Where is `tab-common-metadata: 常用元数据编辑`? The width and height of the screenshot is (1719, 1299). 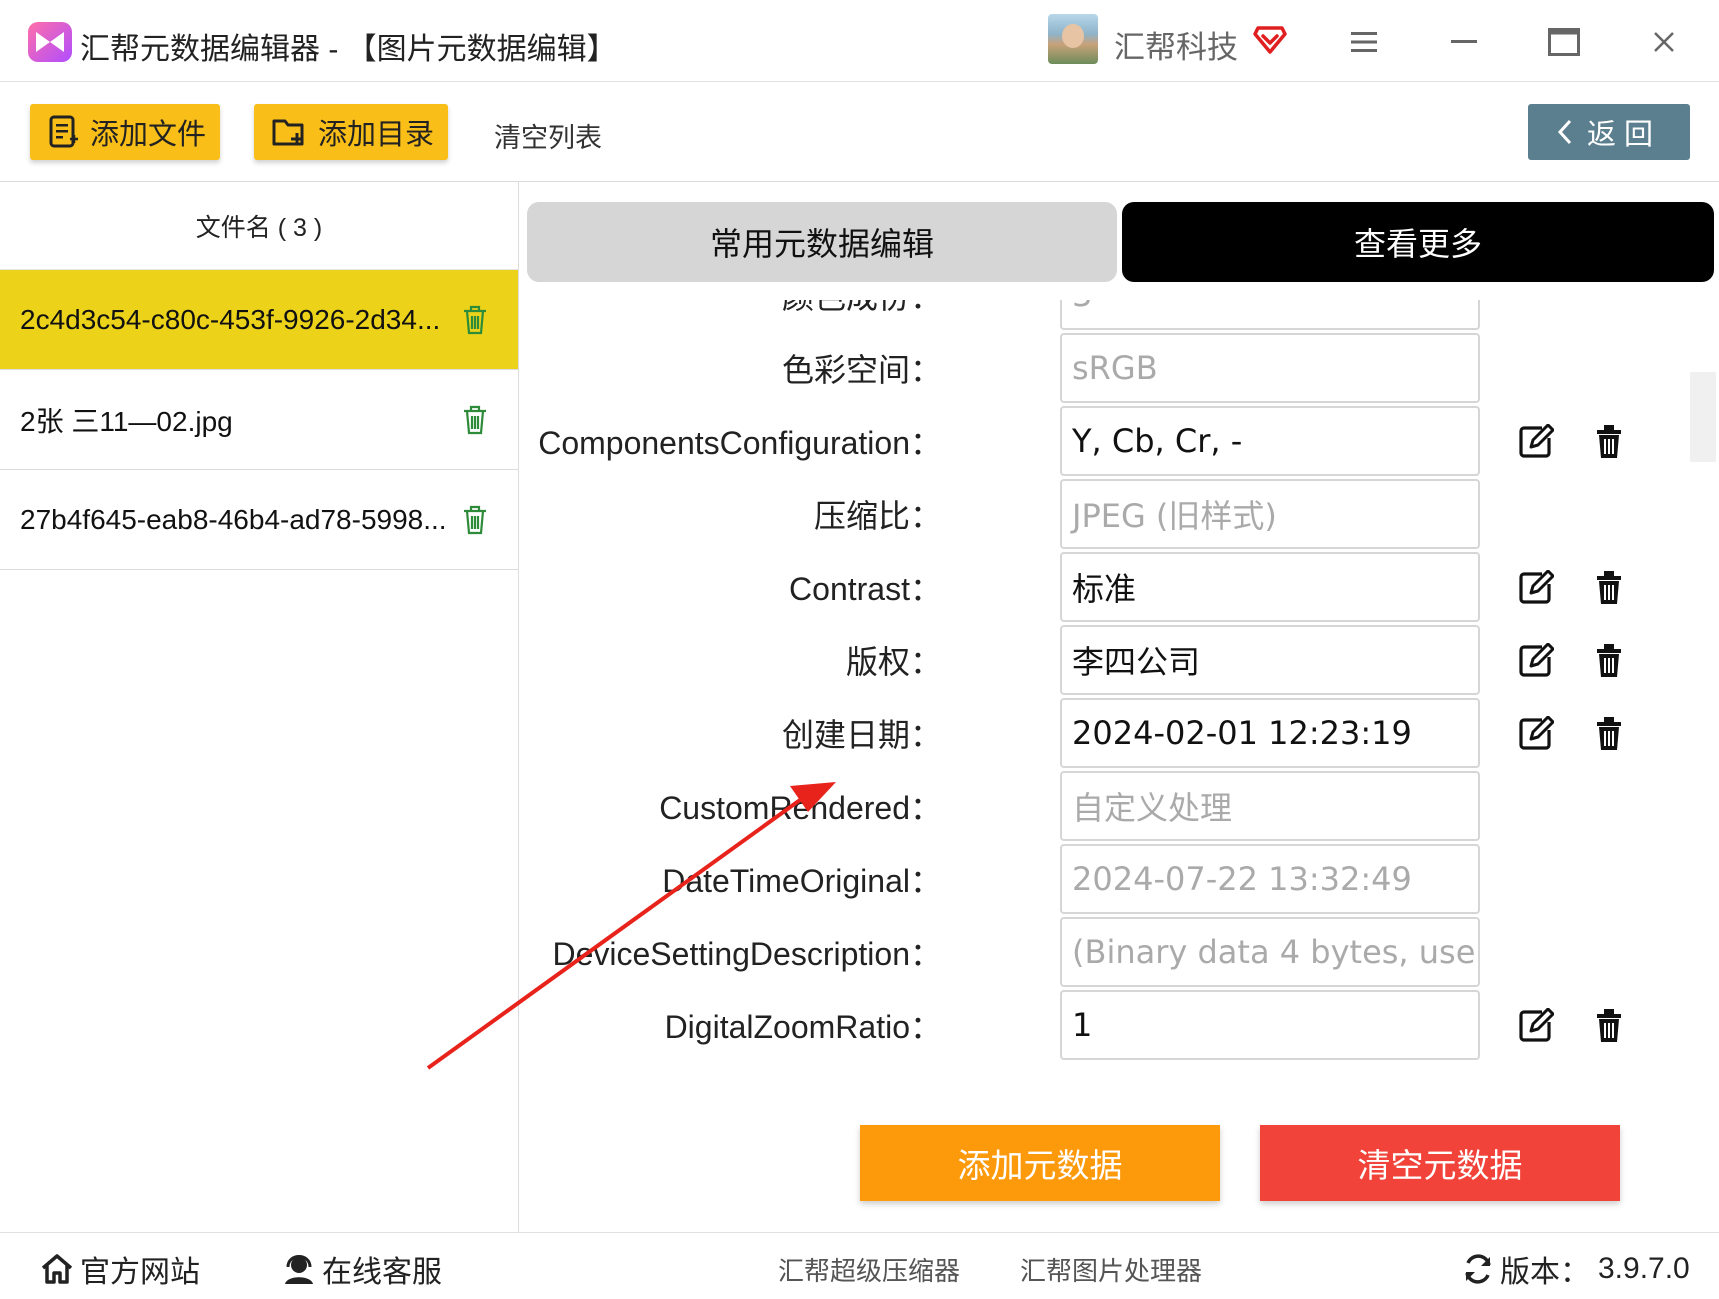
tab-common-metadata: 常用元数据编辑 is located at coordinates (822, 242).